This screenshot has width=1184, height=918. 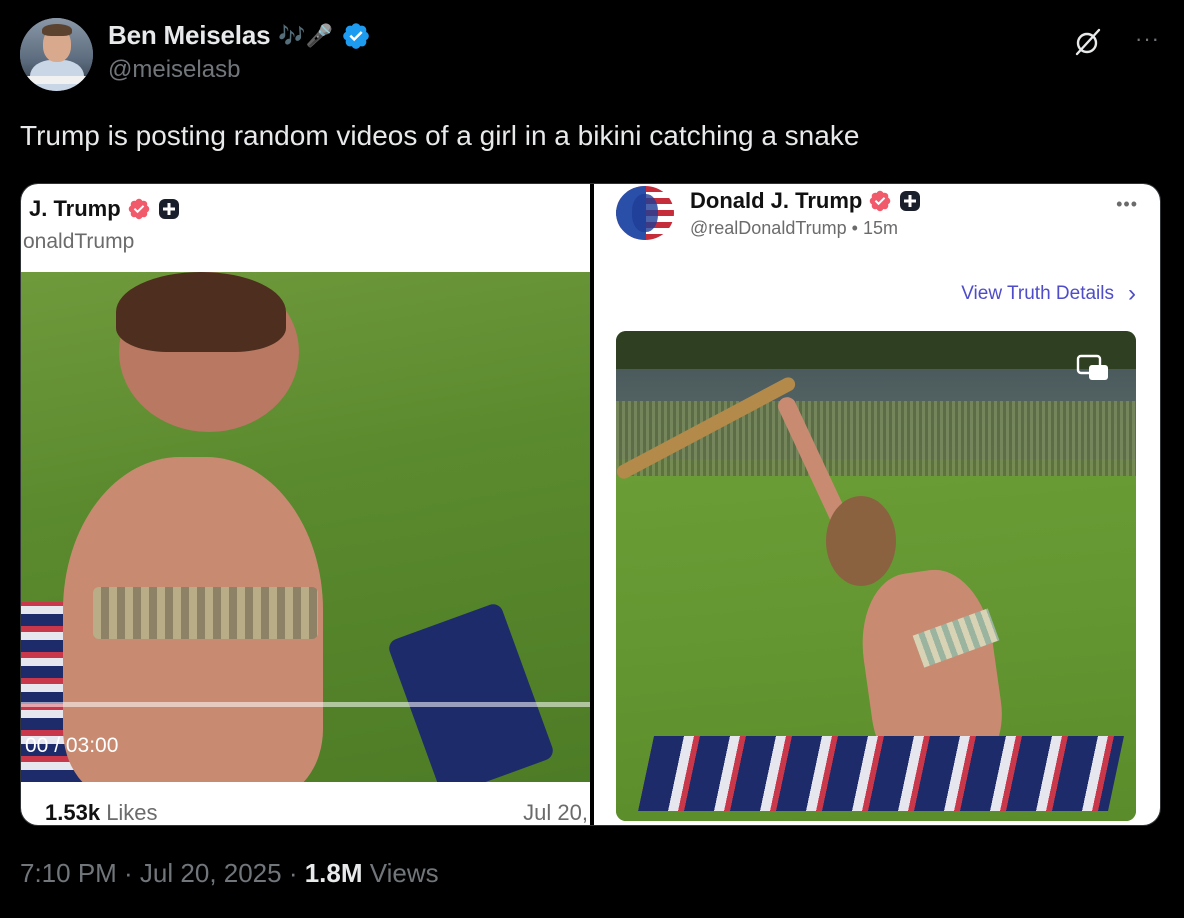 I want to click on more-options-icon: ···, so click(x=1147, y=39).